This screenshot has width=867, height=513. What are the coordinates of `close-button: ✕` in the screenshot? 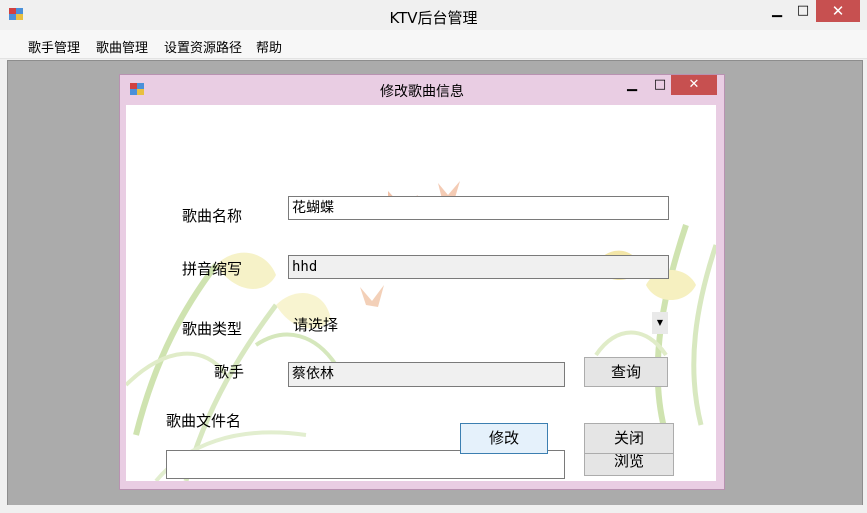 It's located at (838, 11).